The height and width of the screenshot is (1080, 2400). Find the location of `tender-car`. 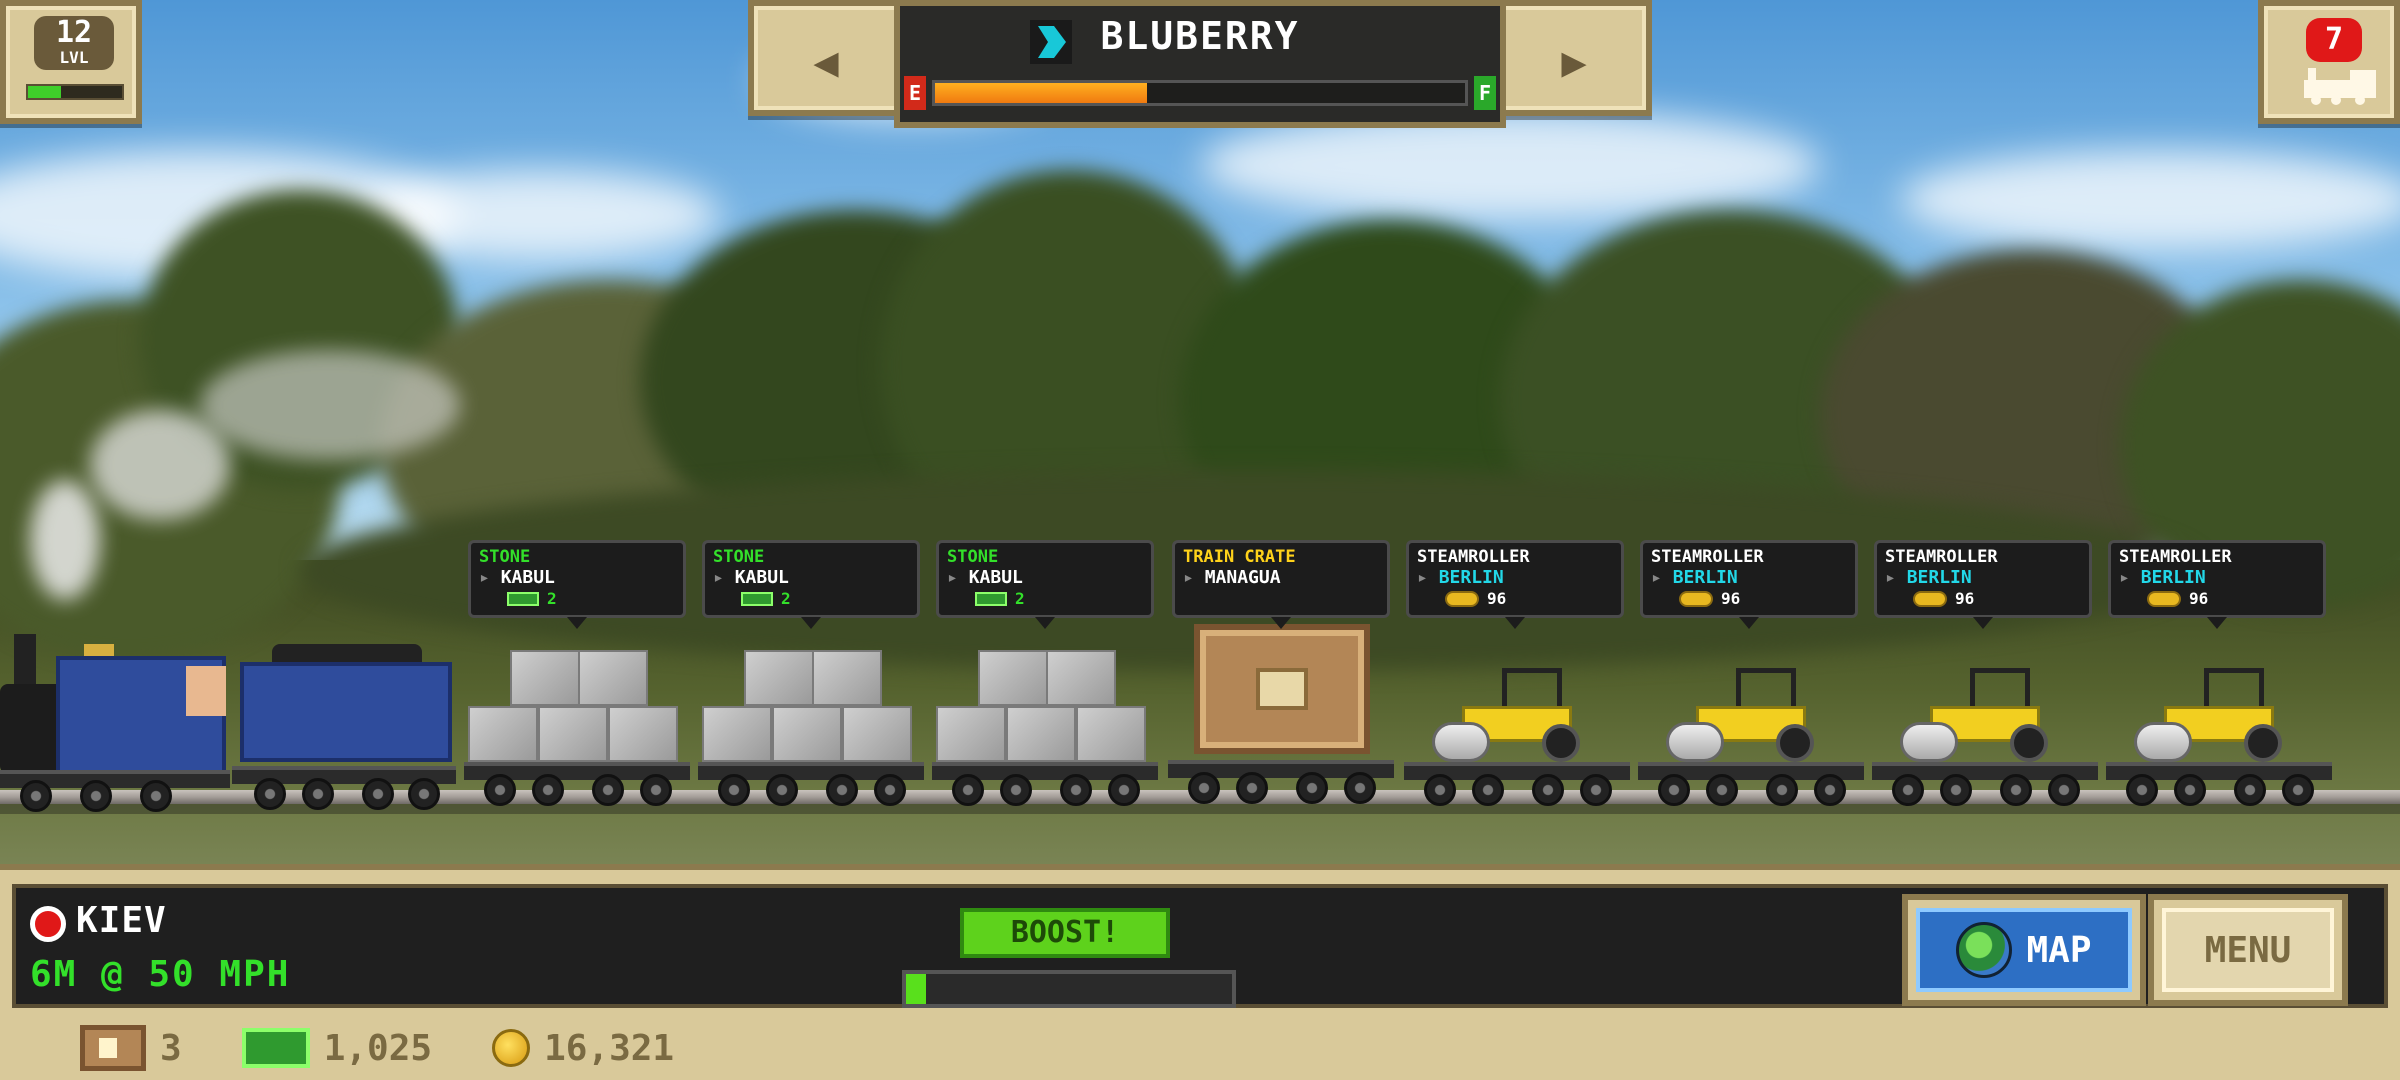

tender-car is located at coordinates (344, 725).